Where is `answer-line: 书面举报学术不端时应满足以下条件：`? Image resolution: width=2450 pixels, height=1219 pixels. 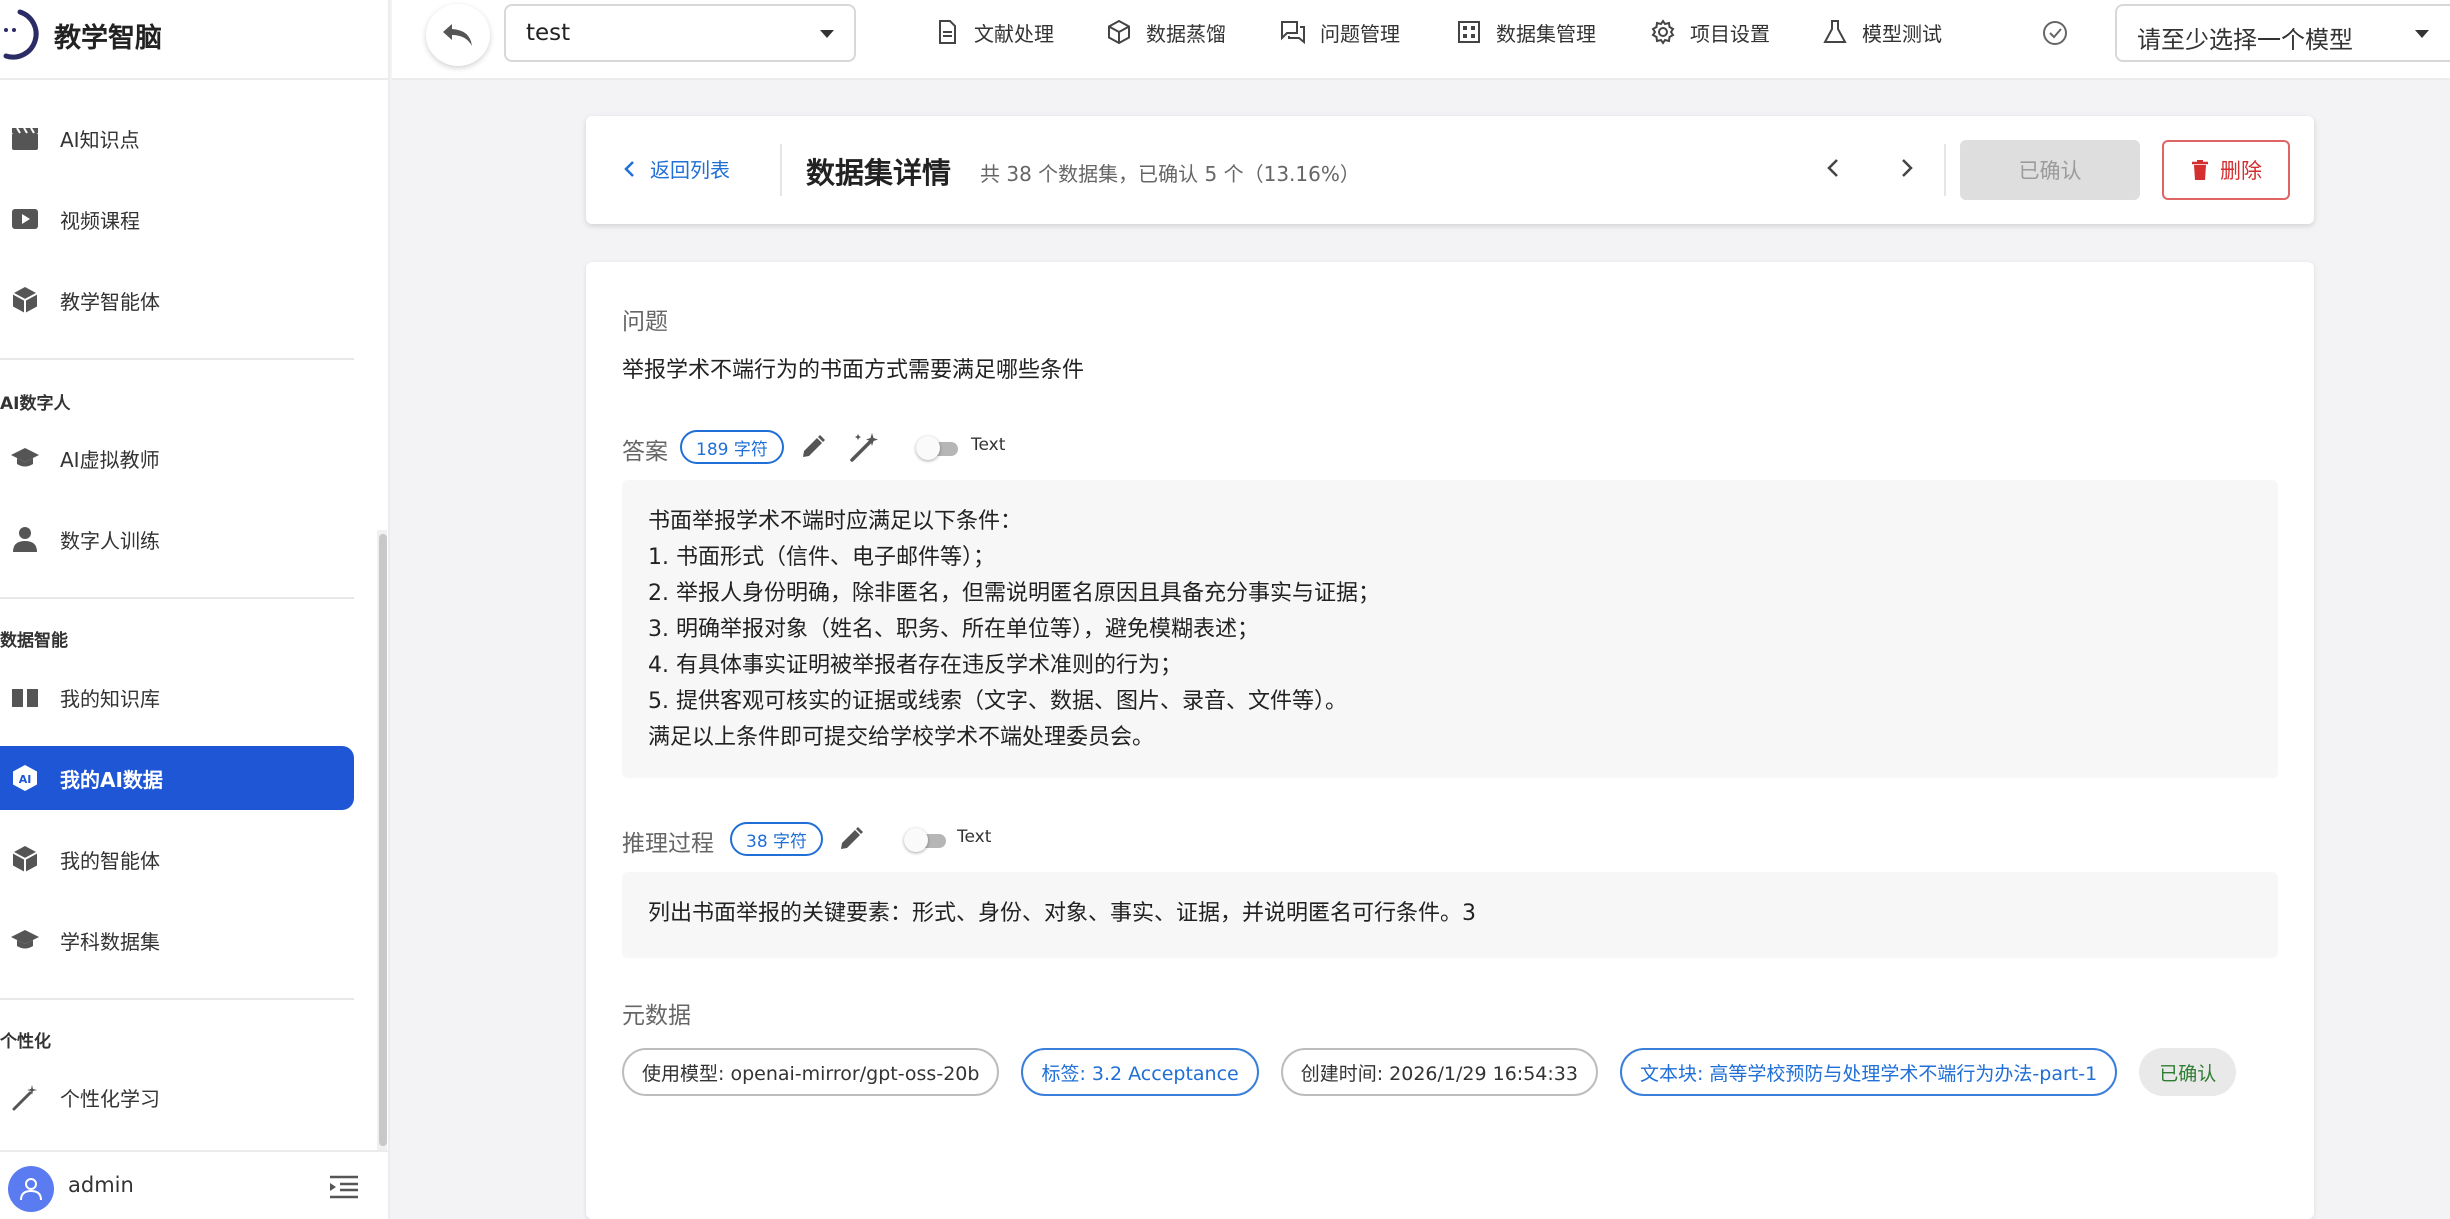
answer-line: 书面举报学术不端时应满足以下条件： is located at coordinates (835, 521).